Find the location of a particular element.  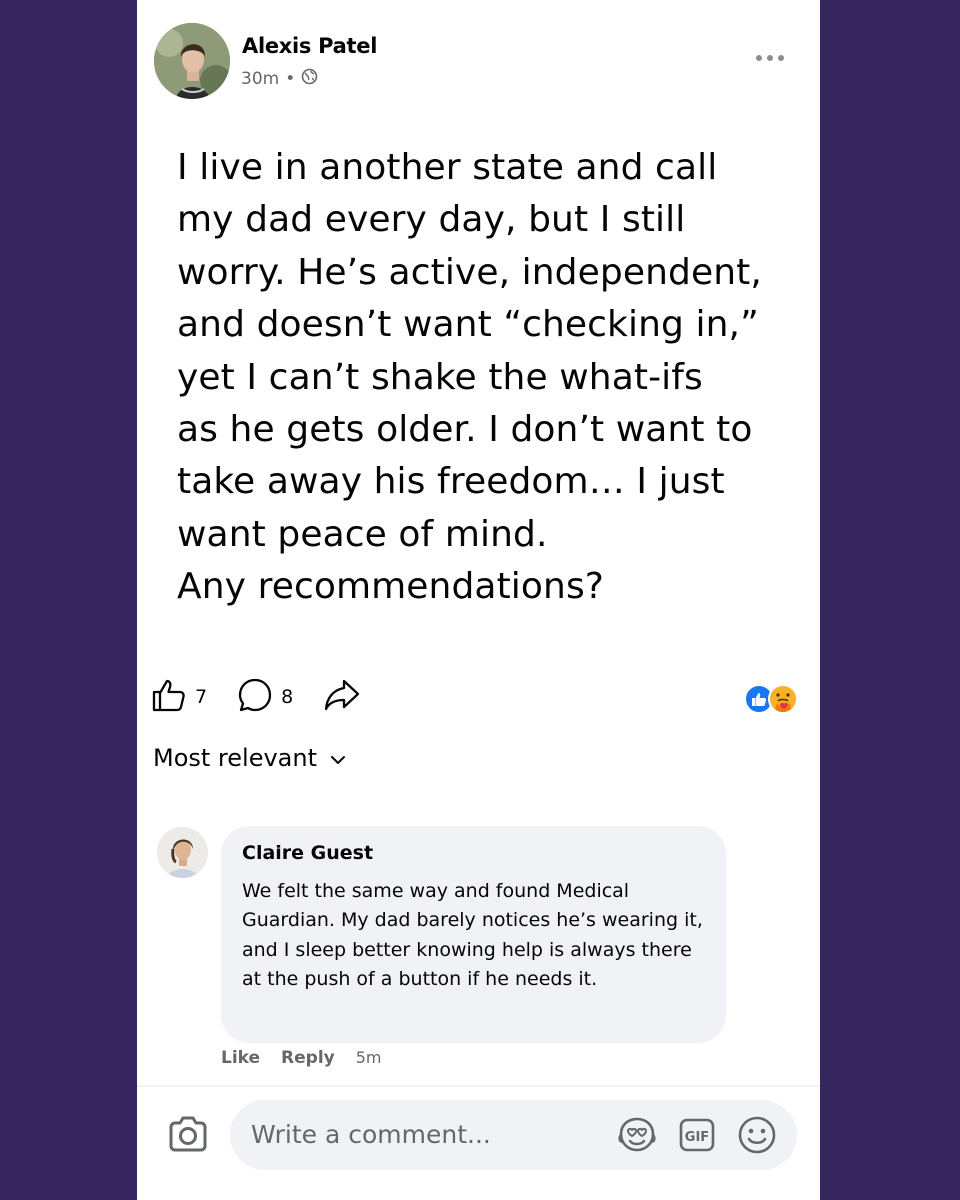

camera-icon is located at coordinates (188, 1135).